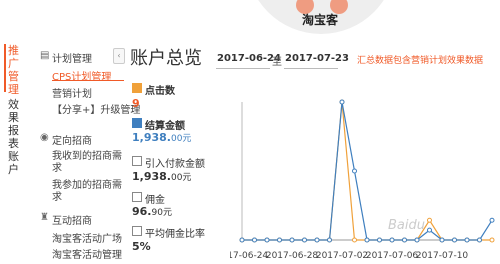 This screenshot has height=264, width=500. I want to click on menu-item-joined-recruit: 我参加的招商需求, so click(91, 192).